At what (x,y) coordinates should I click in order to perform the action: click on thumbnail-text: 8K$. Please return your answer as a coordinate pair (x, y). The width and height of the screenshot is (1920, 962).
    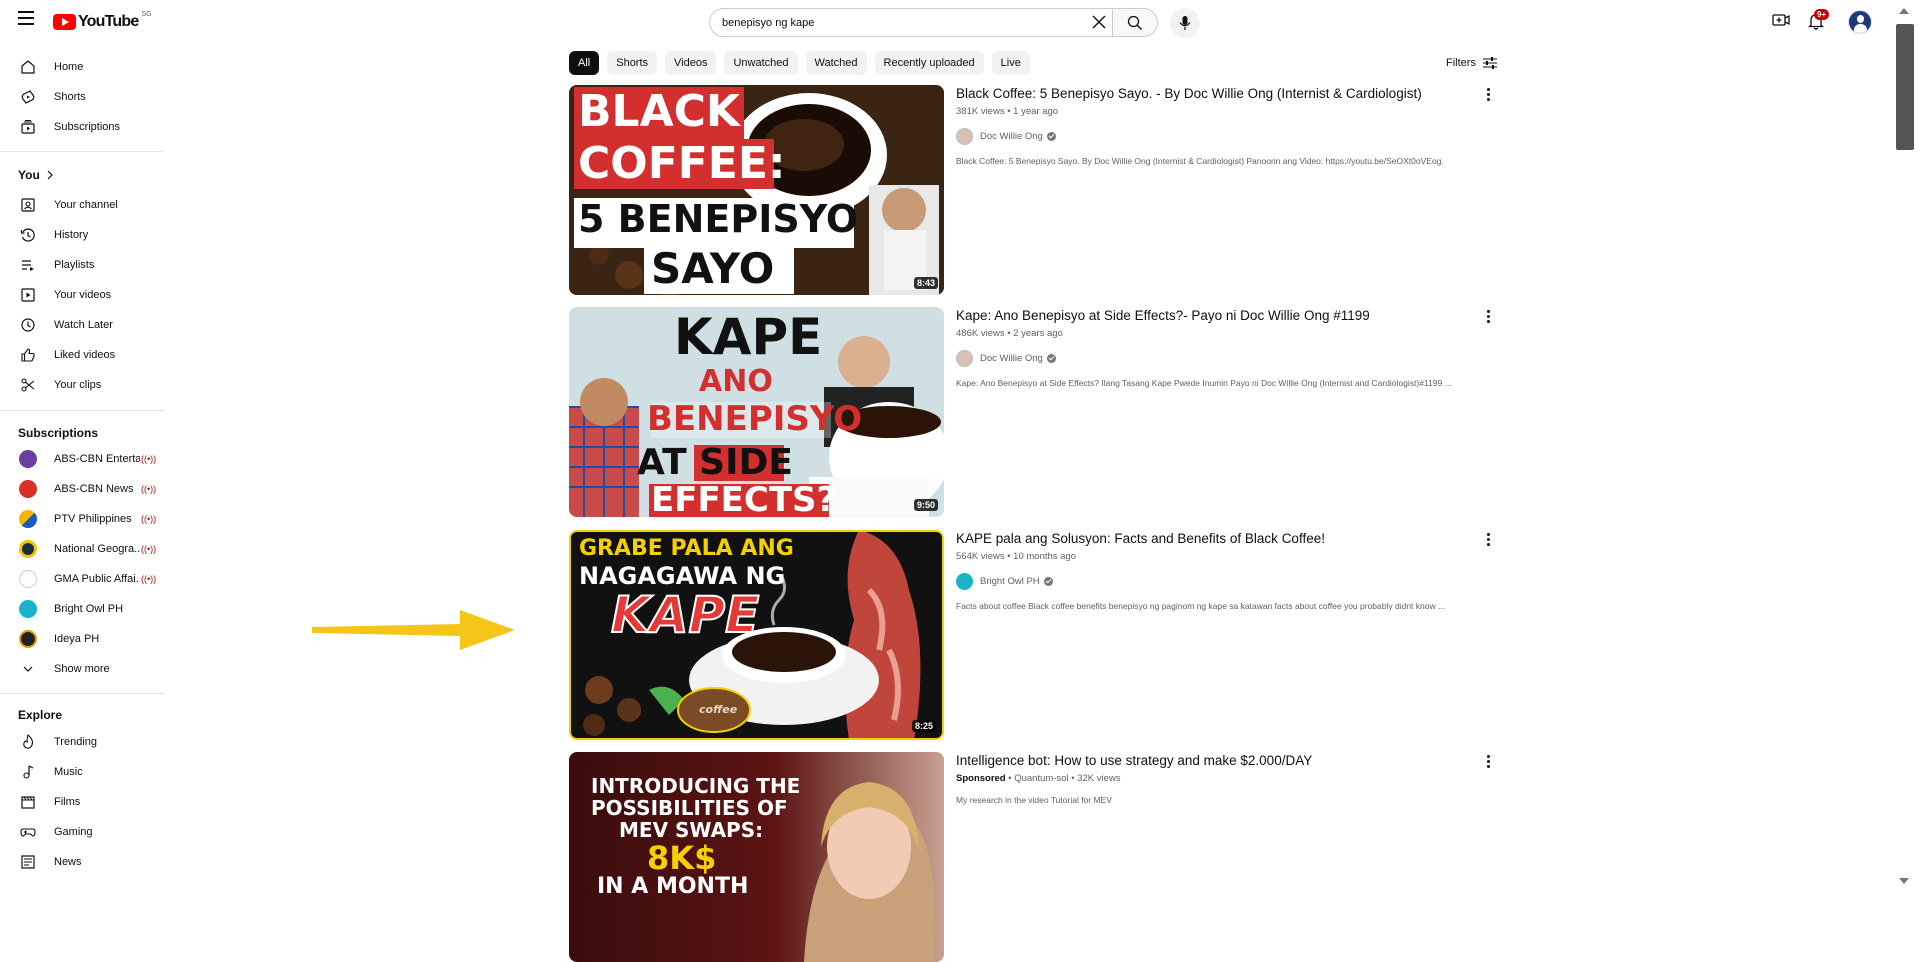
    Looking at the image, I should click on (682, 858).